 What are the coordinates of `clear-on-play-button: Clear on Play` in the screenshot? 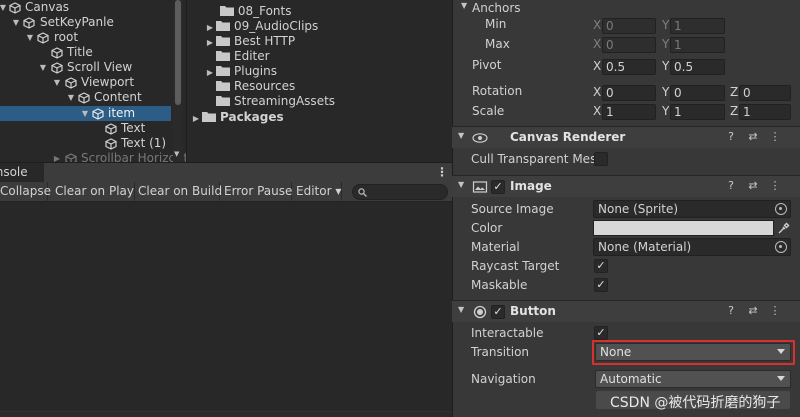 It's located at (93, 192).